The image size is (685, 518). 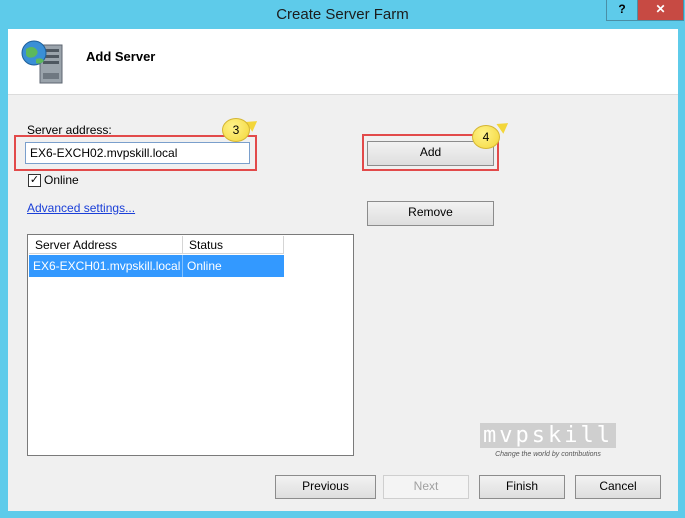 I want to click on server-globe-icon, so click(x=42, y=62).